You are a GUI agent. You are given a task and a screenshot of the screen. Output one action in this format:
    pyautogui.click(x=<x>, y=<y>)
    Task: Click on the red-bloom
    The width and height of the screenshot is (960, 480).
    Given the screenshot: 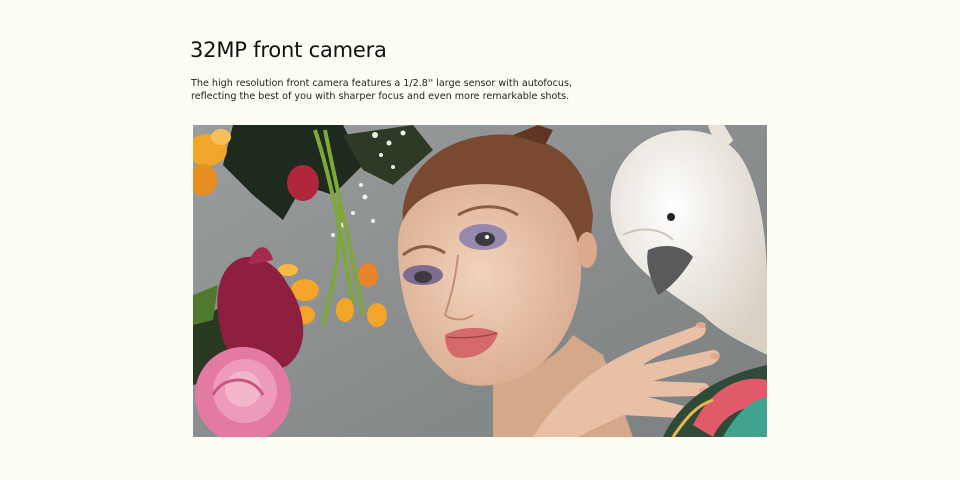 What is the action you would take?
    pyautogui.click(x=303, y=183)
    